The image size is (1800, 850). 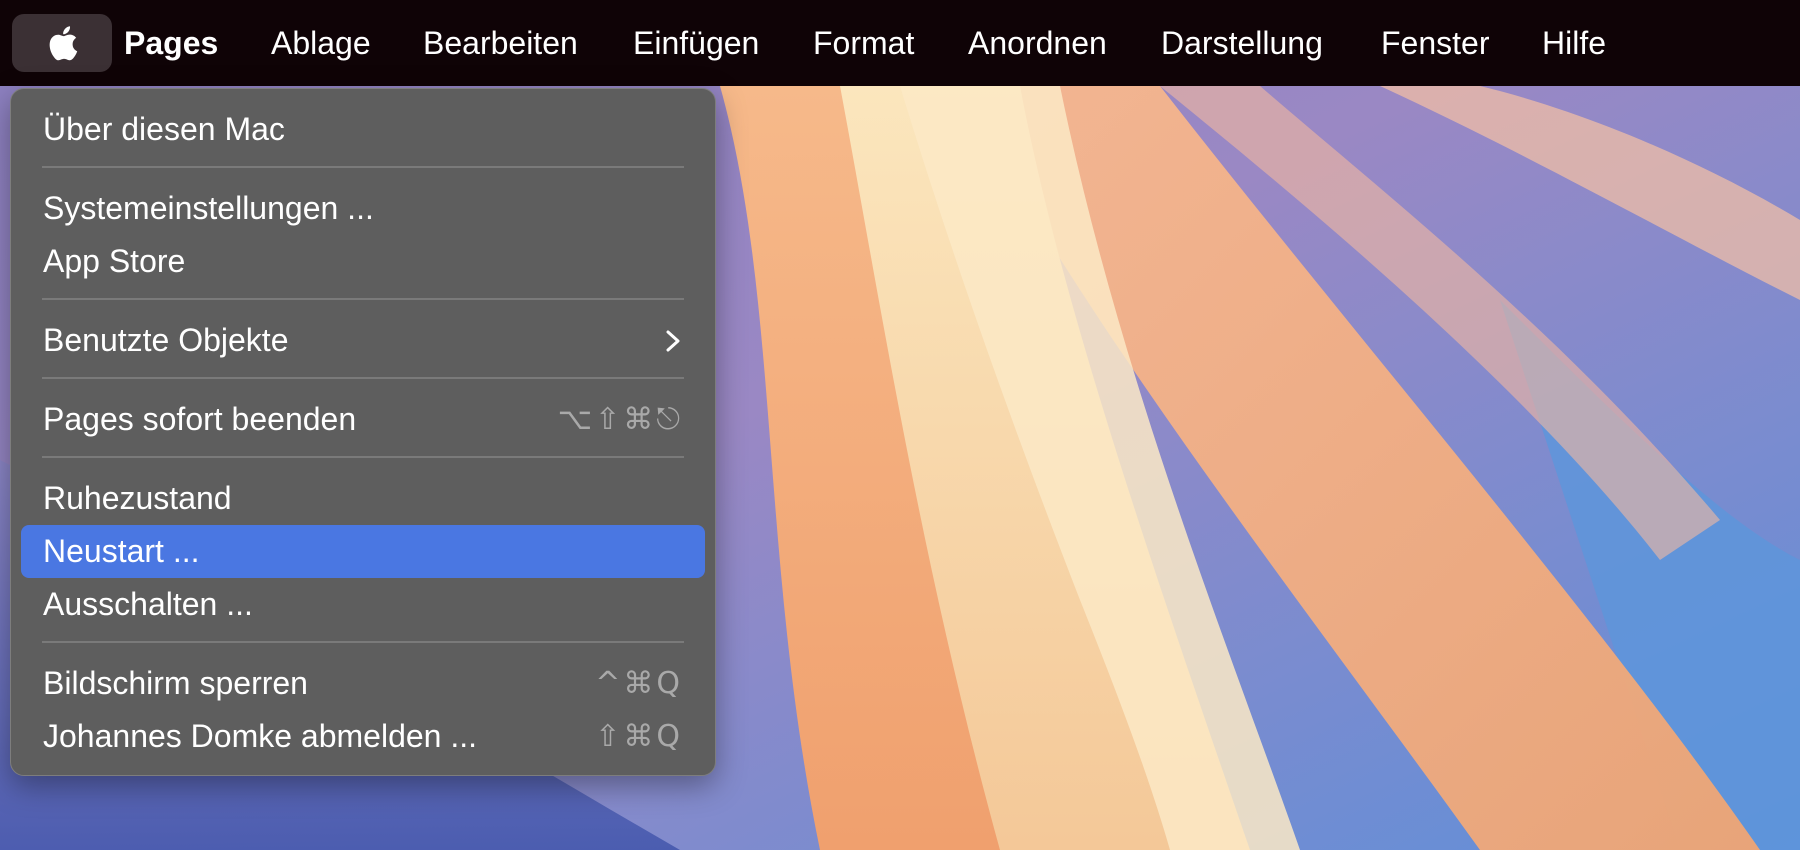 What do you see at coordinates (500, 43) in the screenshot?
I see `menu-bearbeiten: Bearbeiten` at bounding box center [500, 43].